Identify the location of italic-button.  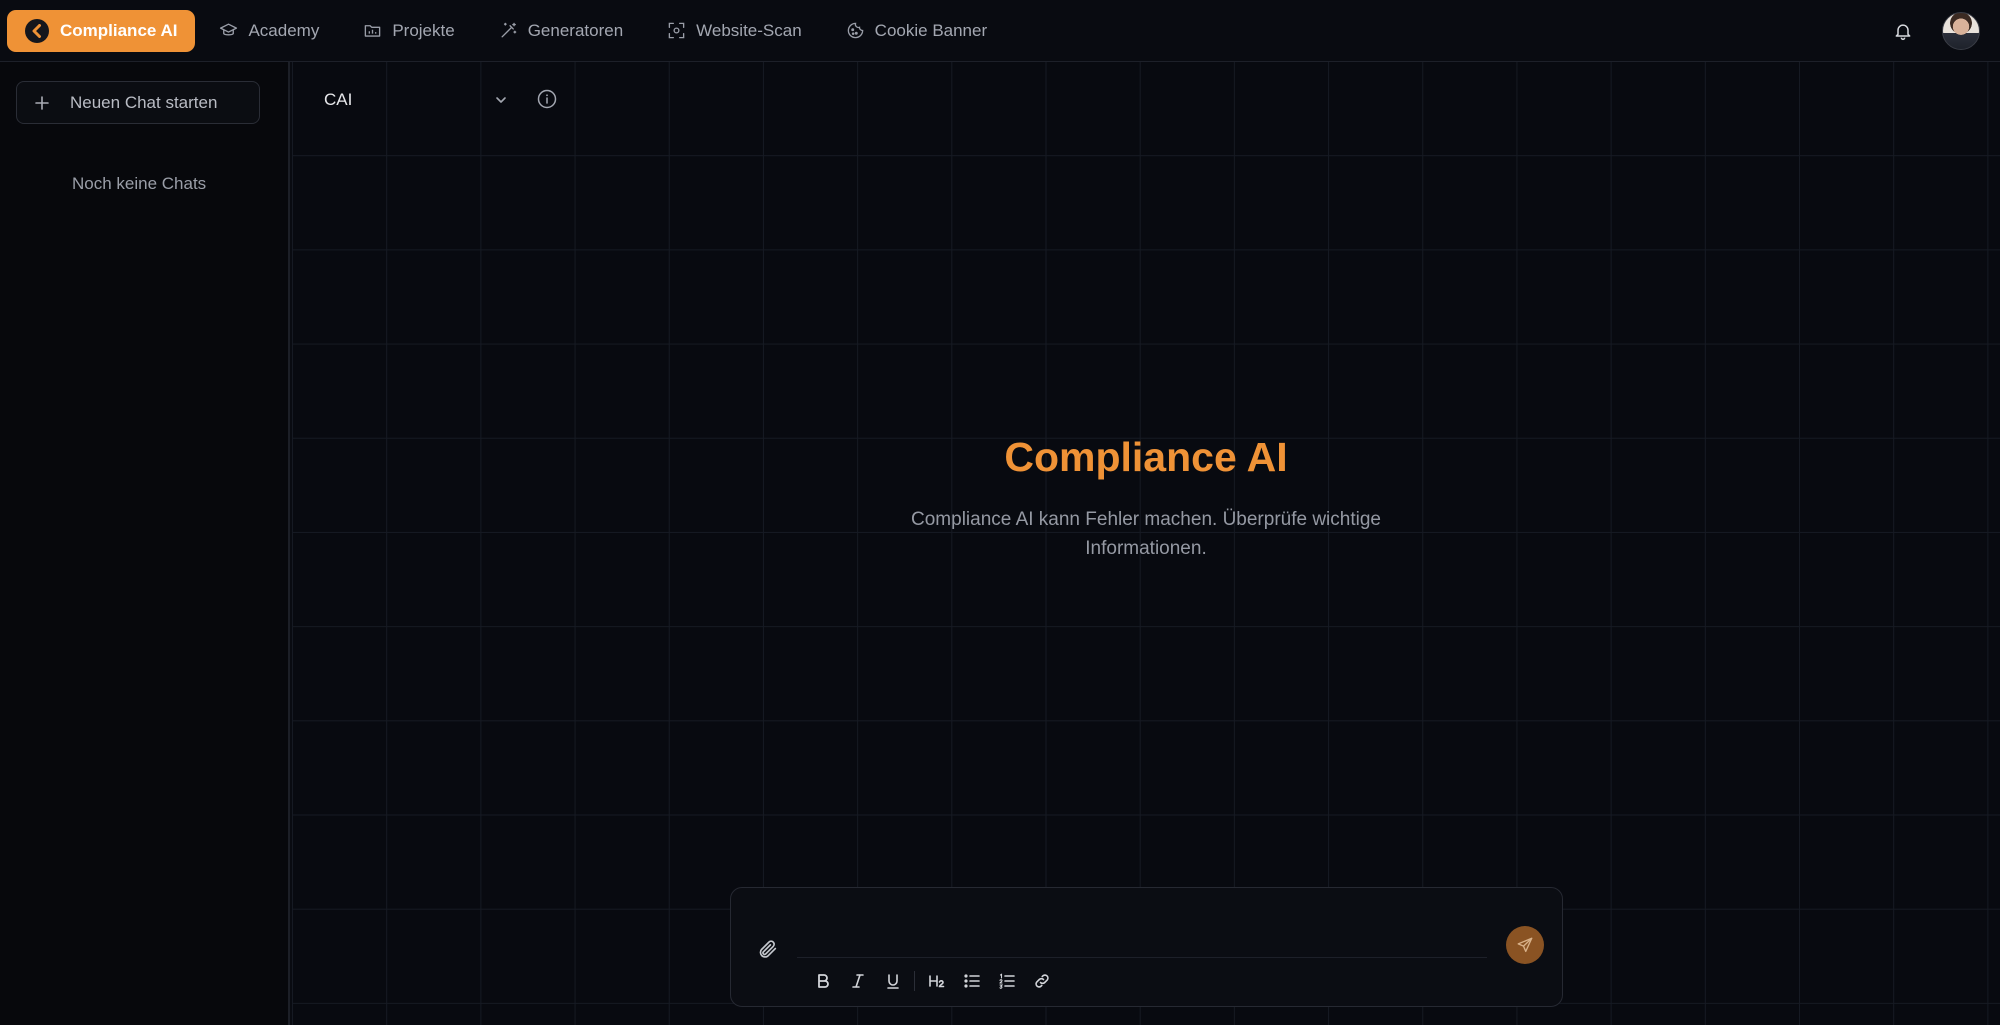
(857, 981).